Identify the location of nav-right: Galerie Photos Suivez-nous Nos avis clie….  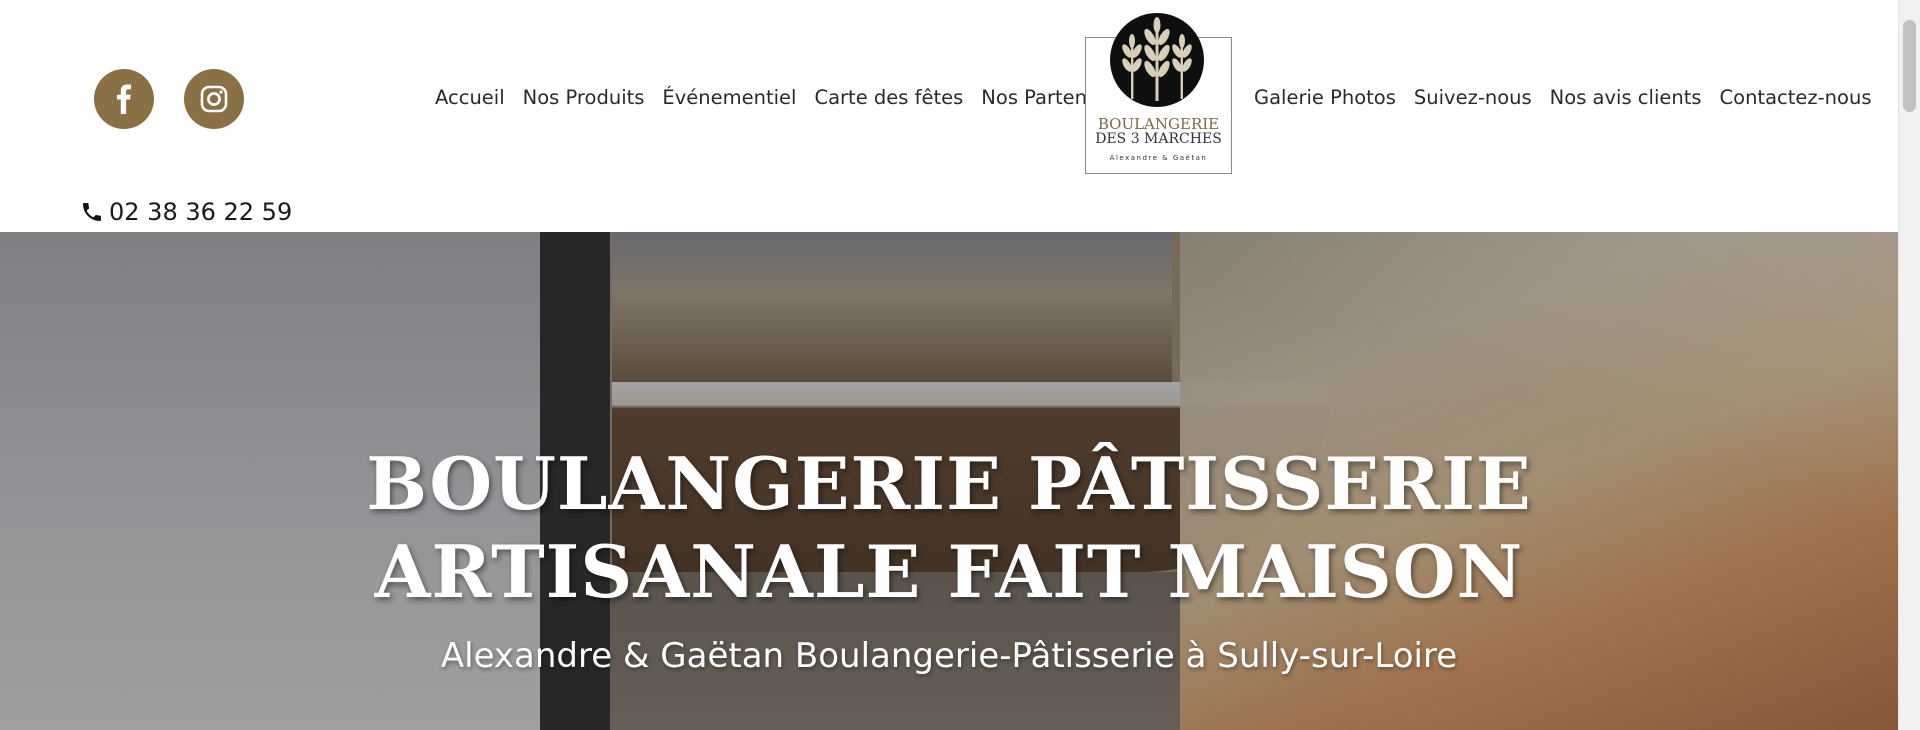
(1562, 97).